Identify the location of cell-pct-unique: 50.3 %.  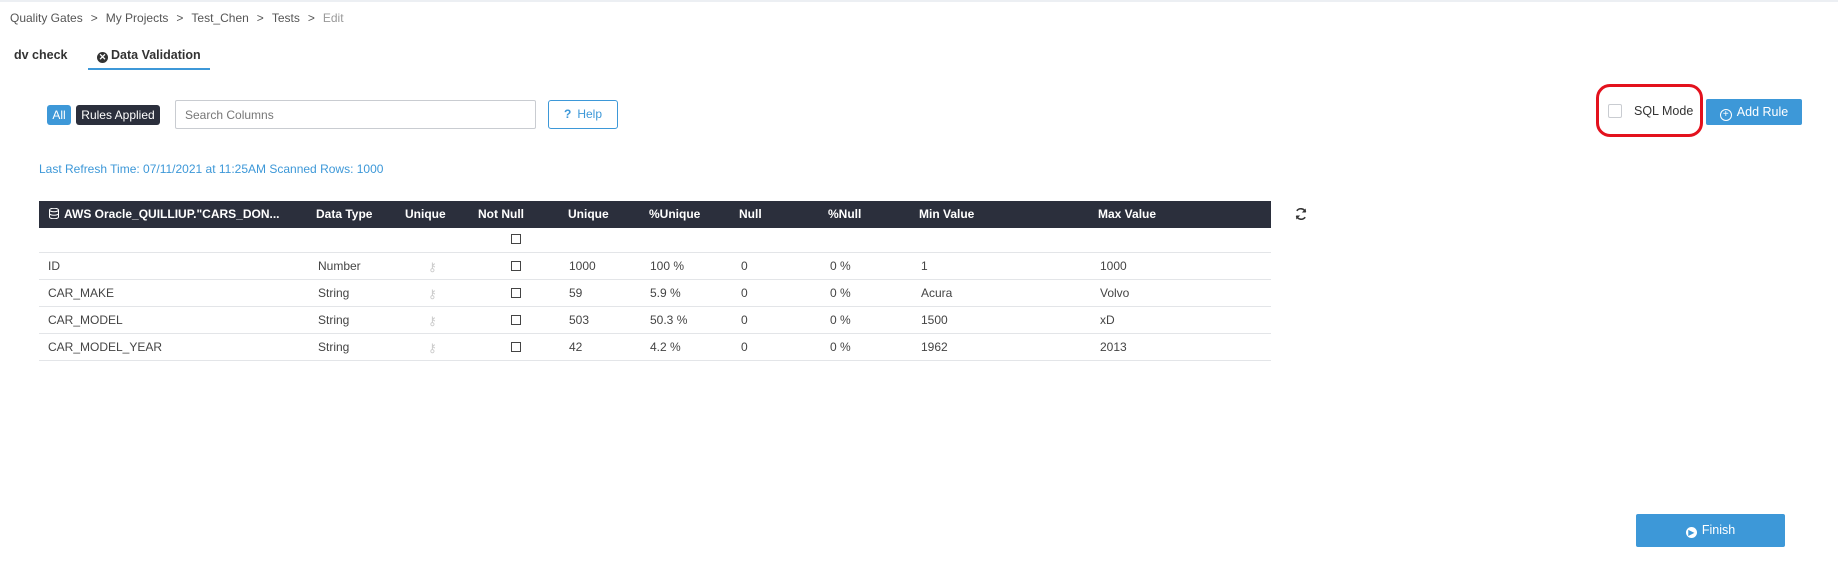
(669, 320).